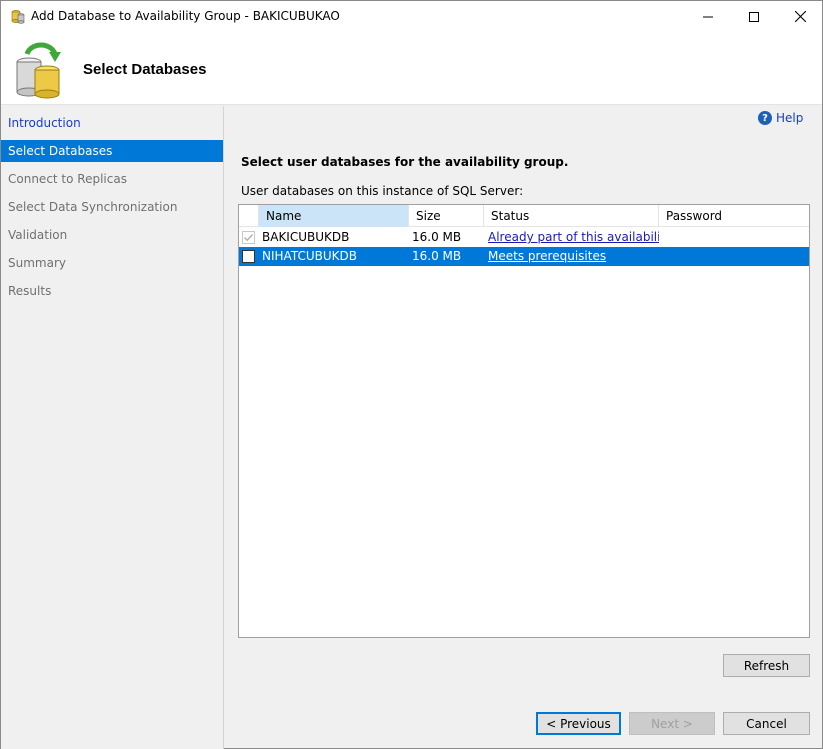 The height and width of the screenshot is (749, 823). What do you see at coordinates (18, 16) in the screenshot?
I see `database-icon` at bounding box center [18, 16].